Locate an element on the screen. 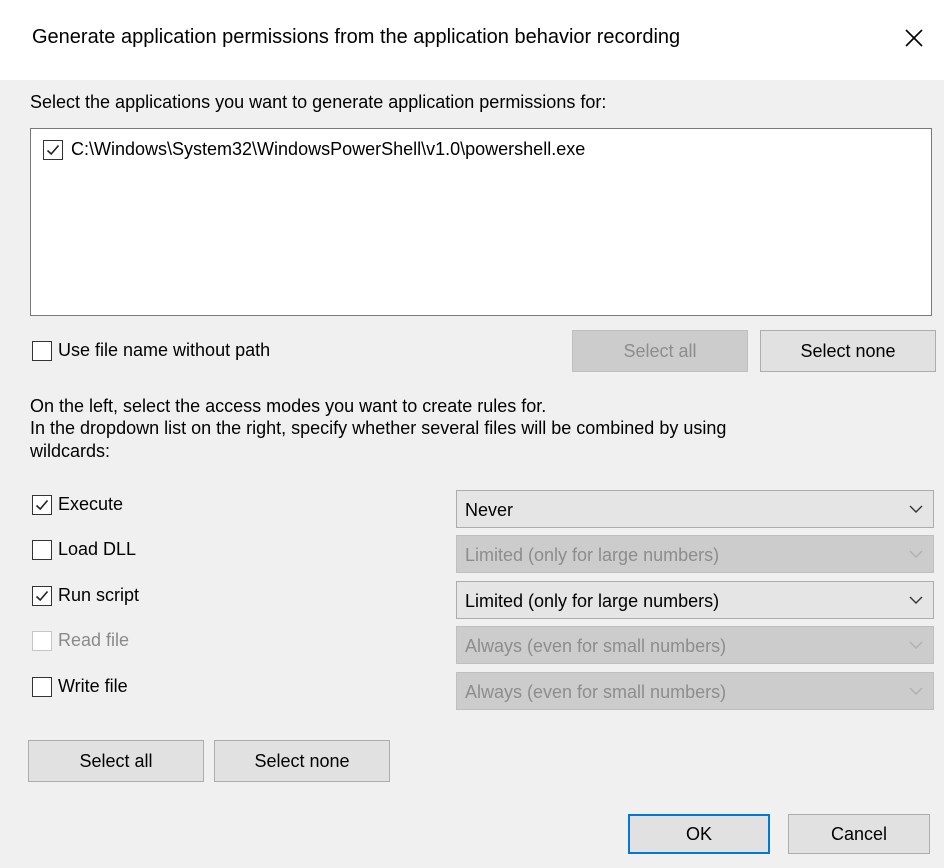 This screenshot has width=944, height=868. read-file-wildcard-dropdown: Always (even for small numbers) is located at coordinates (695, 645).